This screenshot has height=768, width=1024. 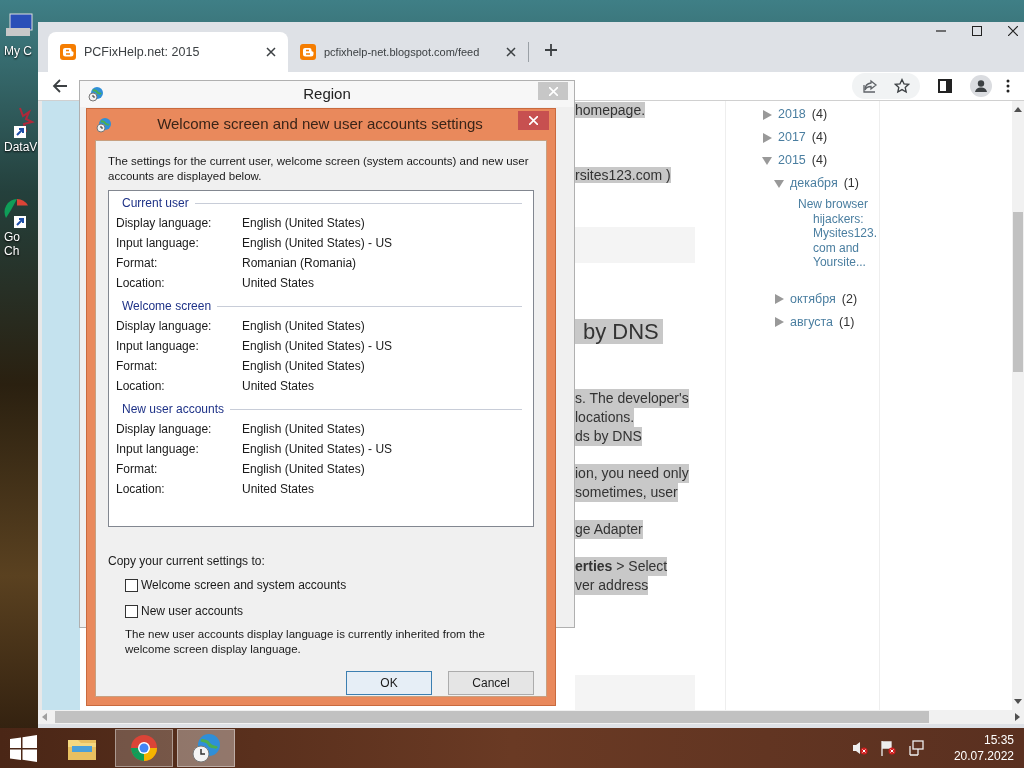 What do you see at coordinates (319, 169) in the screenshot?
I see `intro-text: The settings for the current user, welcome screen (system accounts) and new user accounts are displayed below.` at bounding box center [319, 169].